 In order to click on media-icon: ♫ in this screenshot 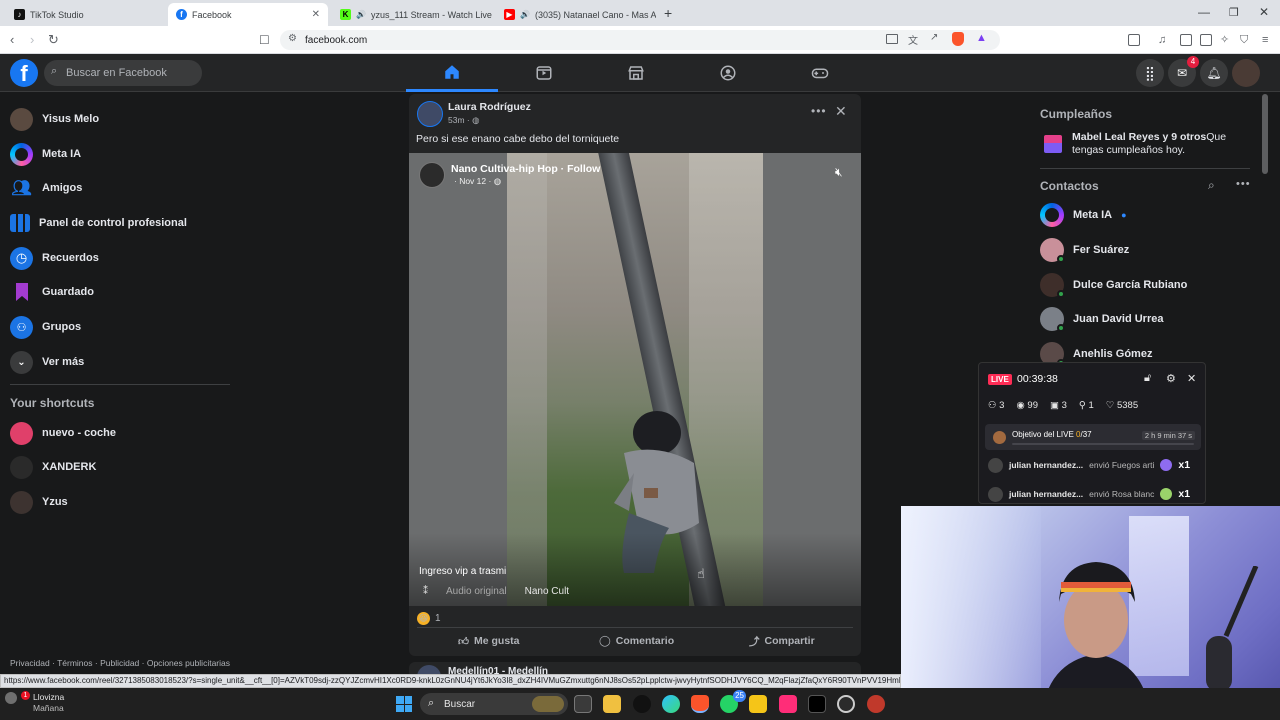, I will do `click(1162, 40)`.